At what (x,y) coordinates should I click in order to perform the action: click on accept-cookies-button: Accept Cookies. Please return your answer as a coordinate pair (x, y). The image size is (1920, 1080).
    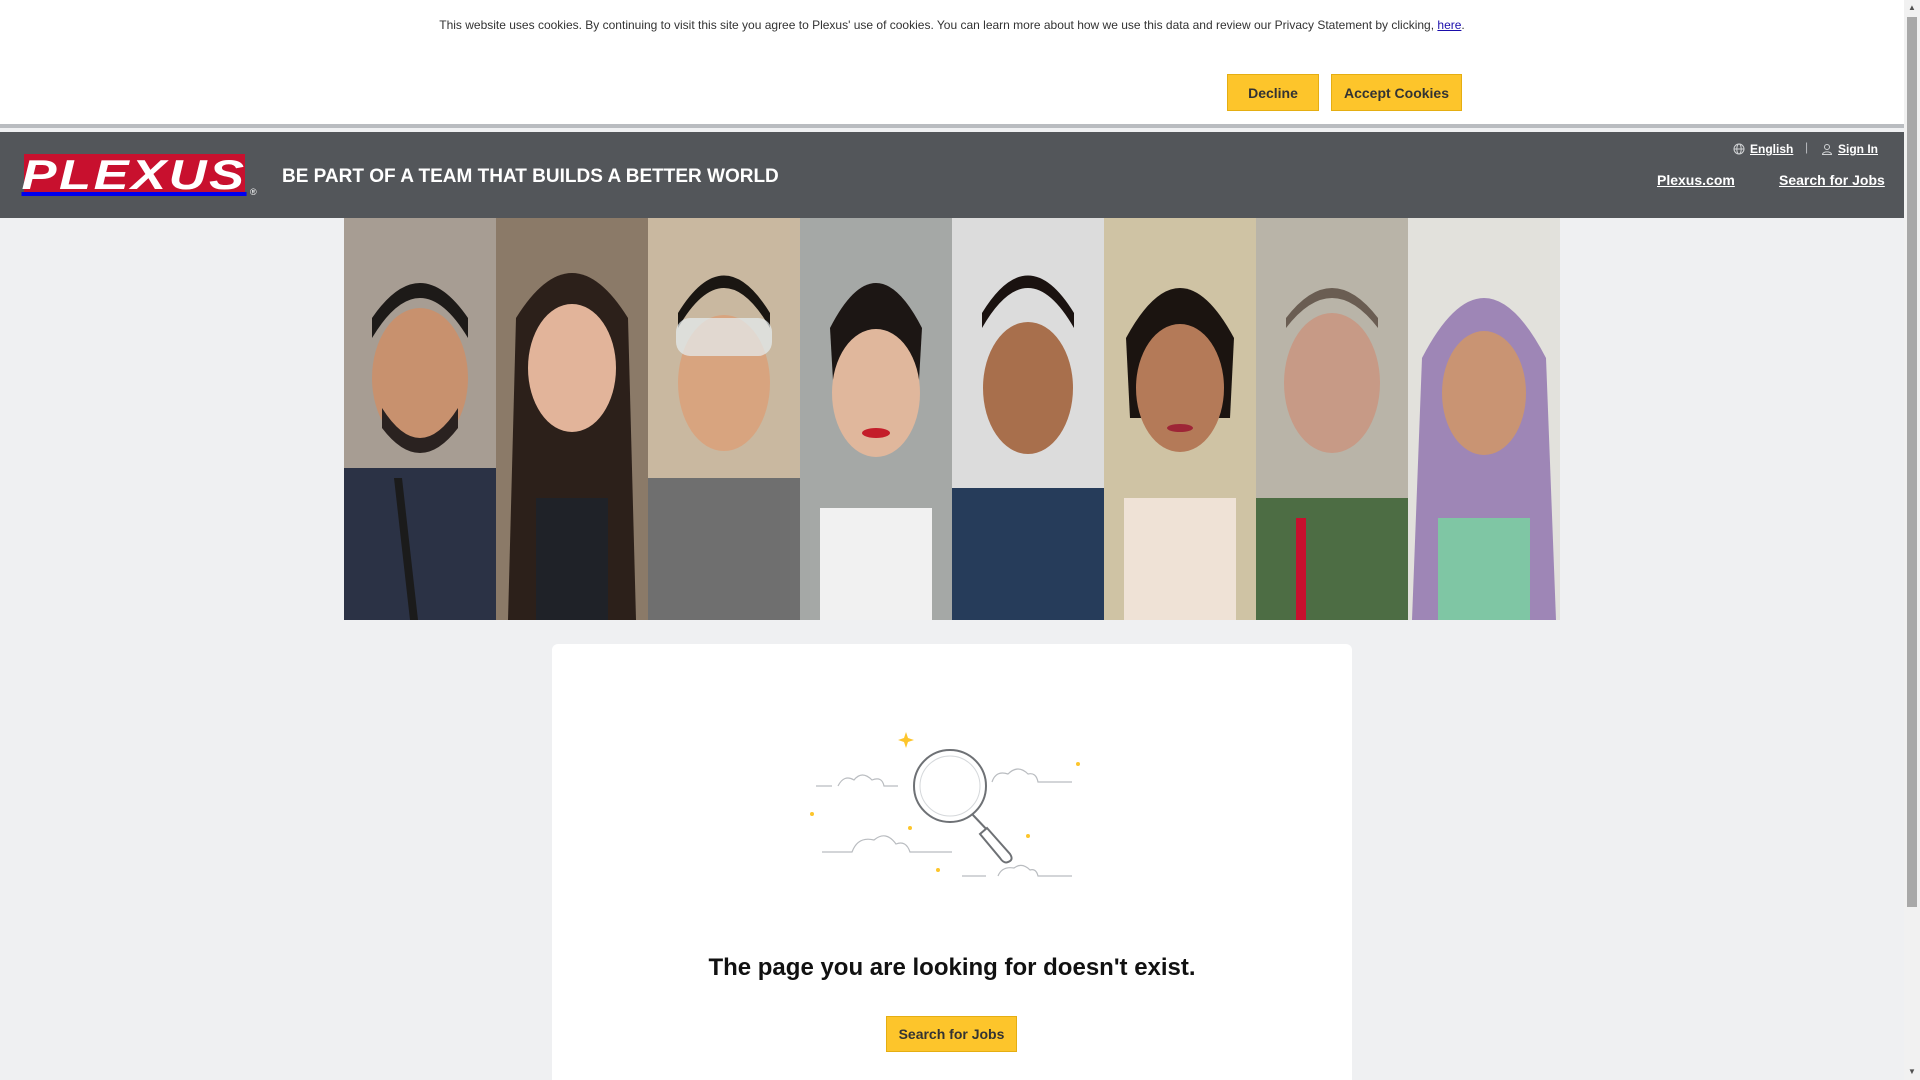
    Looking at the image, I should click on (1396, 92).